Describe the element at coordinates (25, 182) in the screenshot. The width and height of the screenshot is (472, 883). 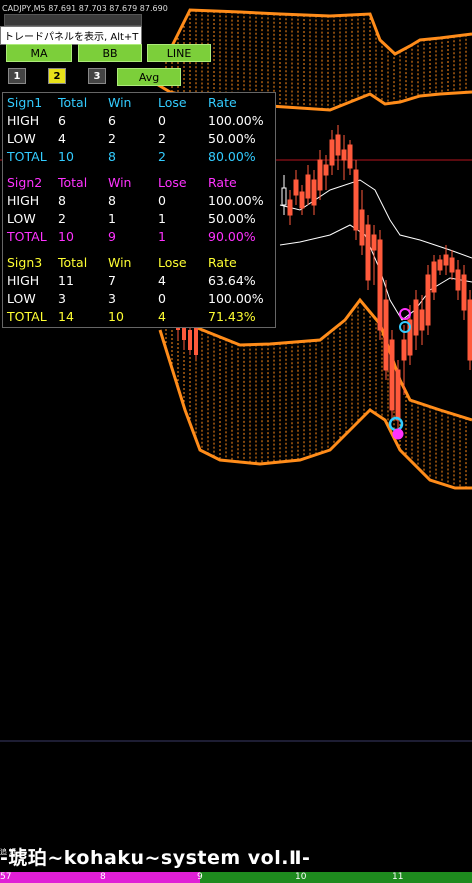
I see `sign2-title: Sign2` at that location.